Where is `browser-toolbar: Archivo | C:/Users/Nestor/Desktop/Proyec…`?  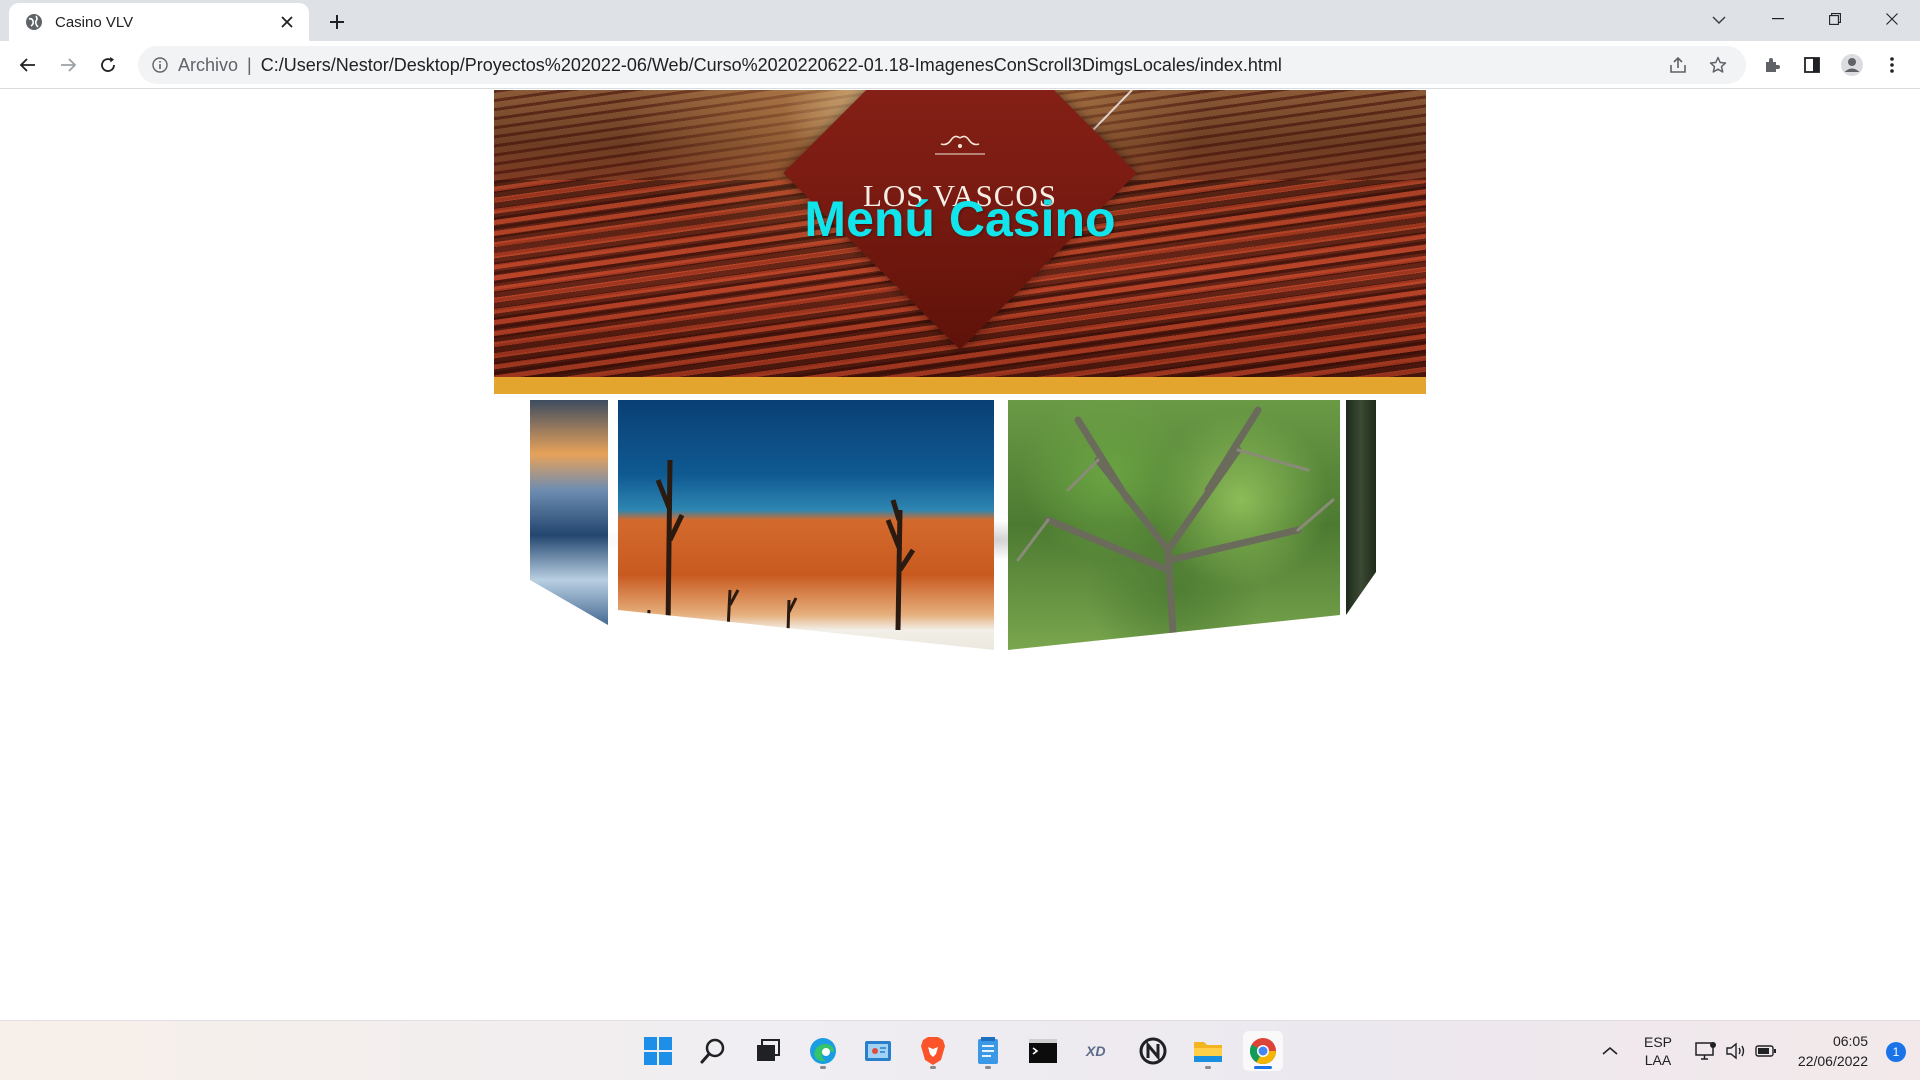 browser-toolbar: Archivo | C:/Users/Nestor/Desktop/Proyec… is located at coordinates (960, 65).